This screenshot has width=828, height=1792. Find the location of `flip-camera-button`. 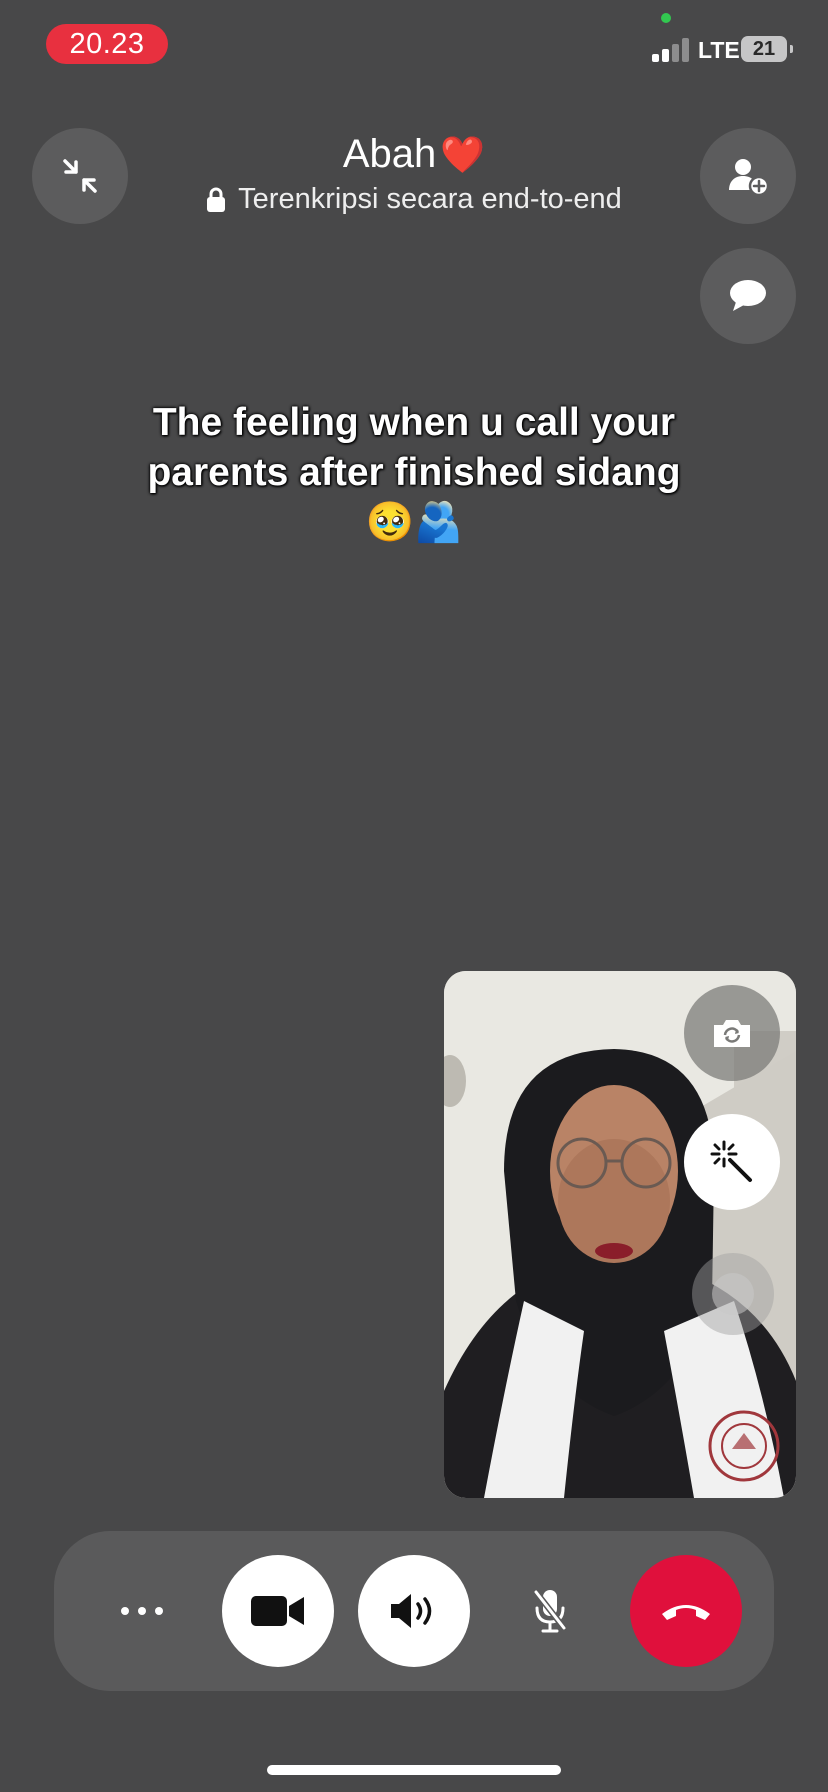

flip-camera-button is located at coordinates (732, 1033).